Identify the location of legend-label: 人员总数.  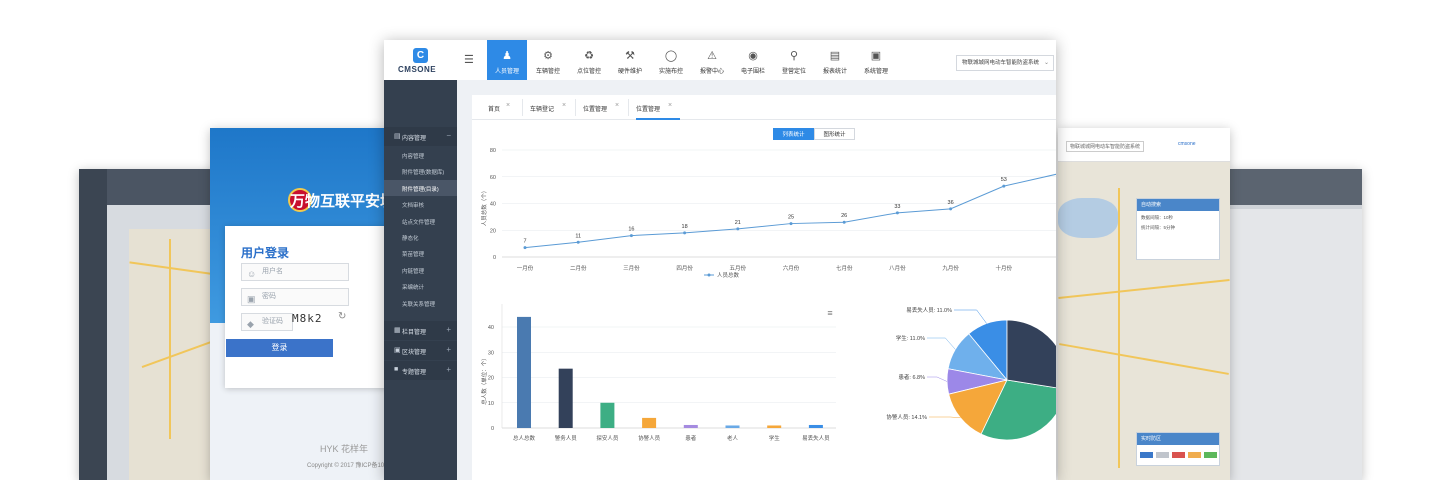
(728, 275).